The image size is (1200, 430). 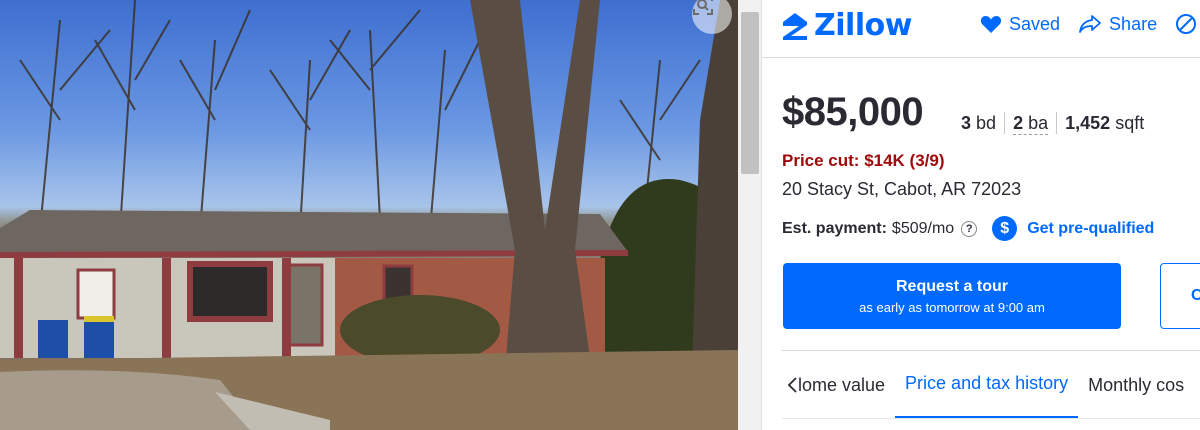 I want to click on header-bar: Zillow Saved Share, so click(x=981, y=29).